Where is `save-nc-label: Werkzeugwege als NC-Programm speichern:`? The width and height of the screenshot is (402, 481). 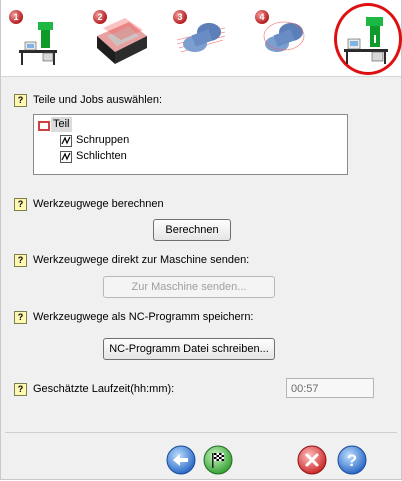
save-nc-label: Werkzeugwege als NC-Programm speichern: is located at coordinates (143, 317).